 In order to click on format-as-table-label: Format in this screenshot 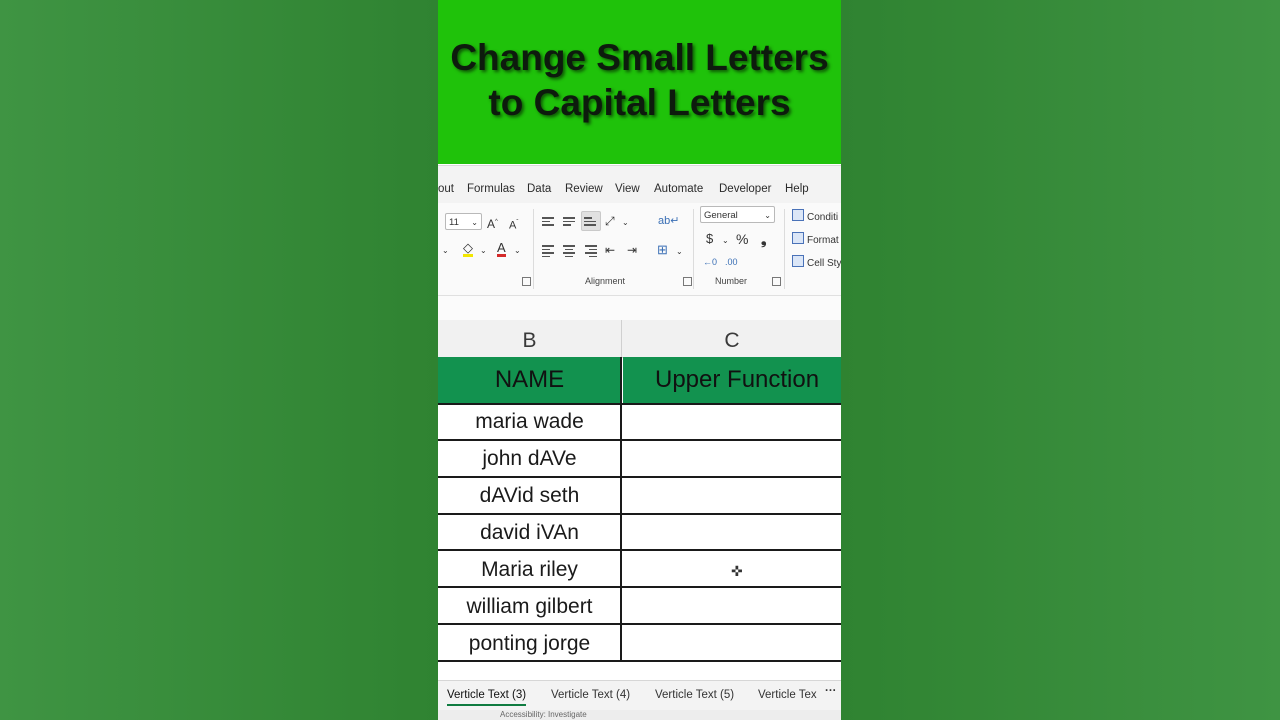, I will do `click(823, 240)`.